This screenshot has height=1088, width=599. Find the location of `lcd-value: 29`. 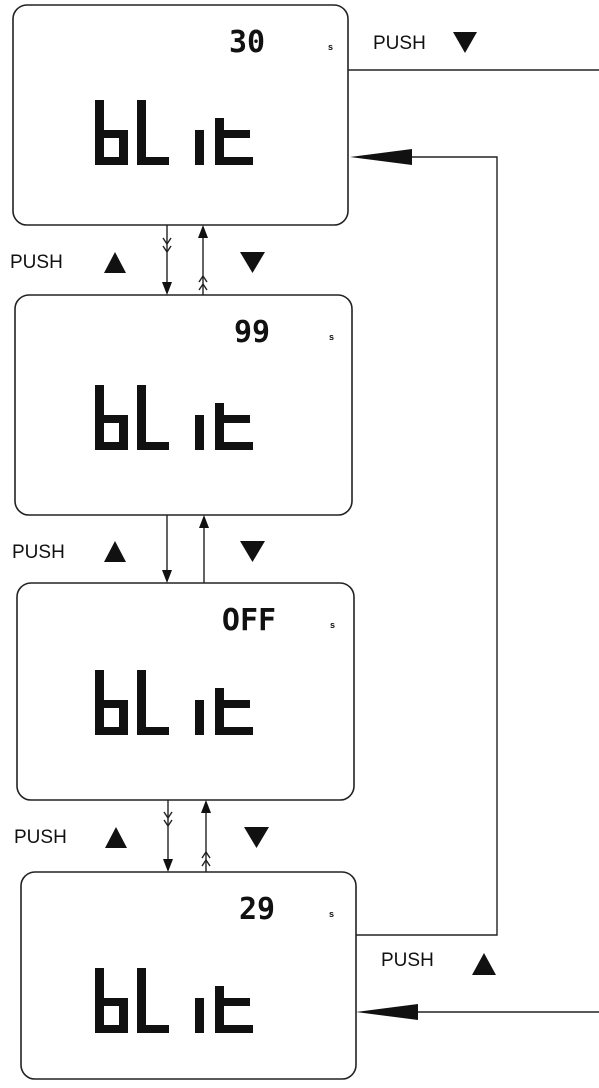

lcd-value: 29 is located at coordinates (257, 909).